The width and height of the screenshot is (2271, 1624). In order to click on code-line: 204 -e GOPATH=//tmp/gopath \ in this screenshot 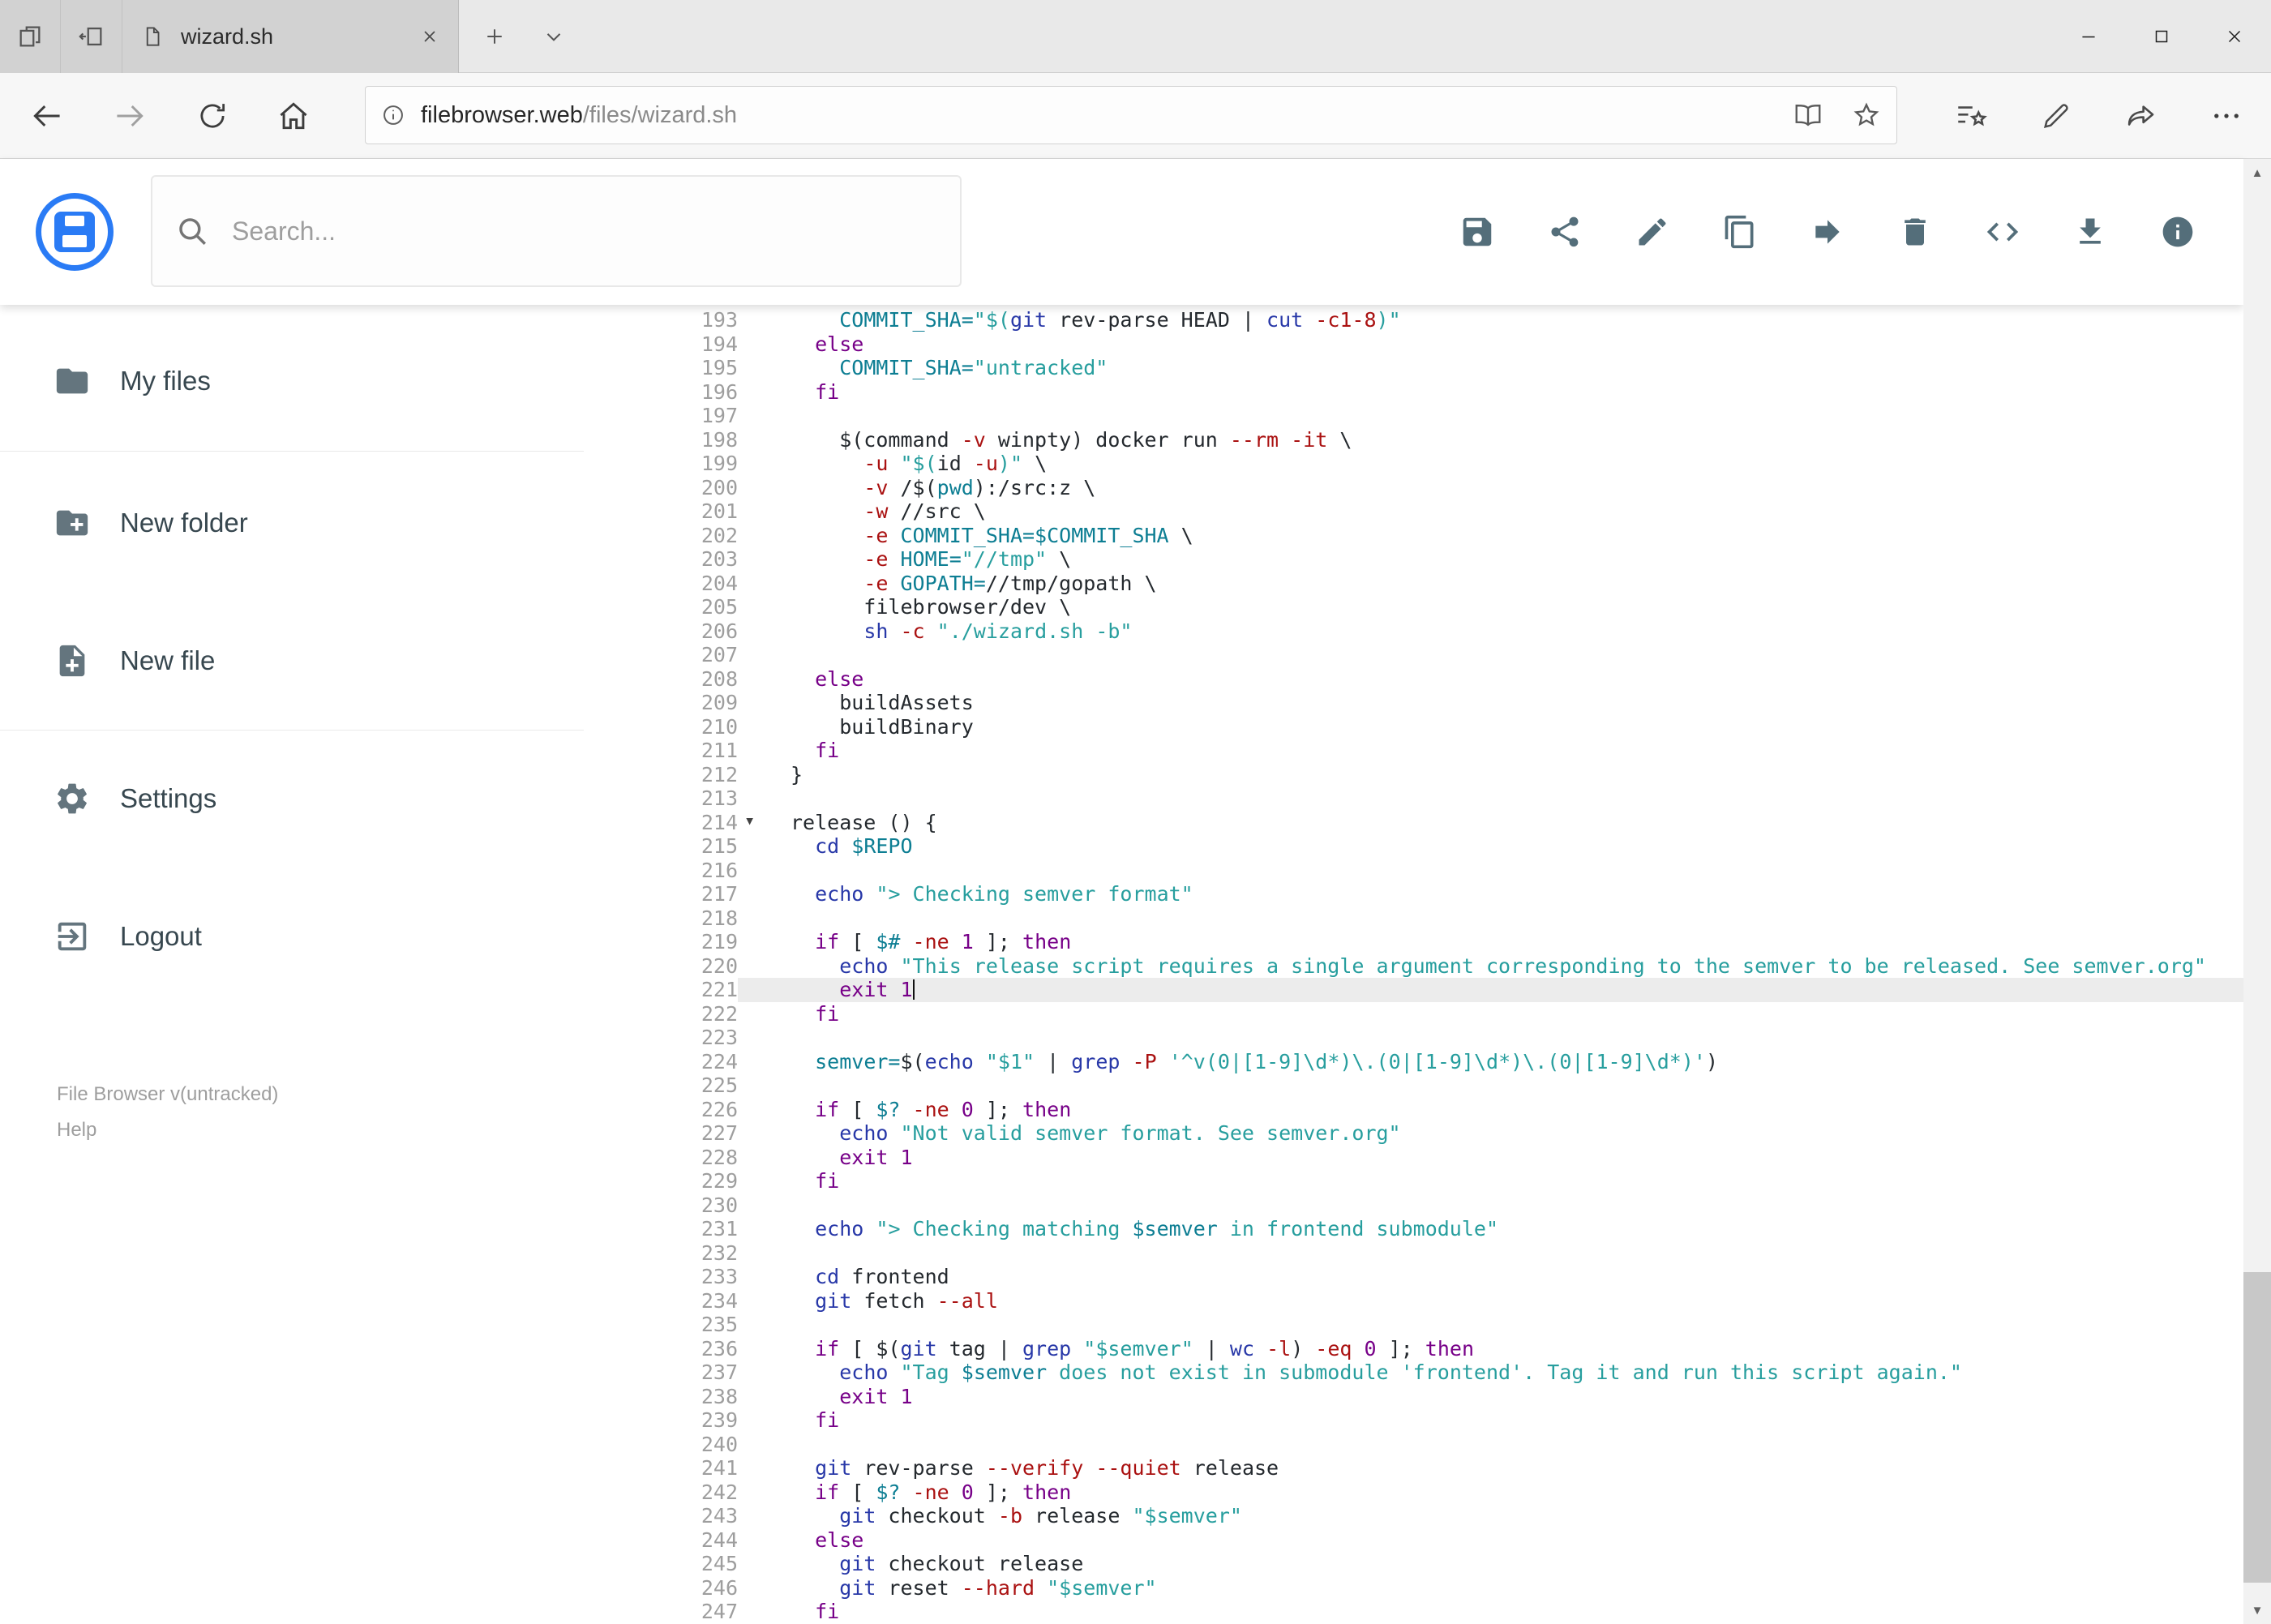, I will do `click(1433, 584)`.